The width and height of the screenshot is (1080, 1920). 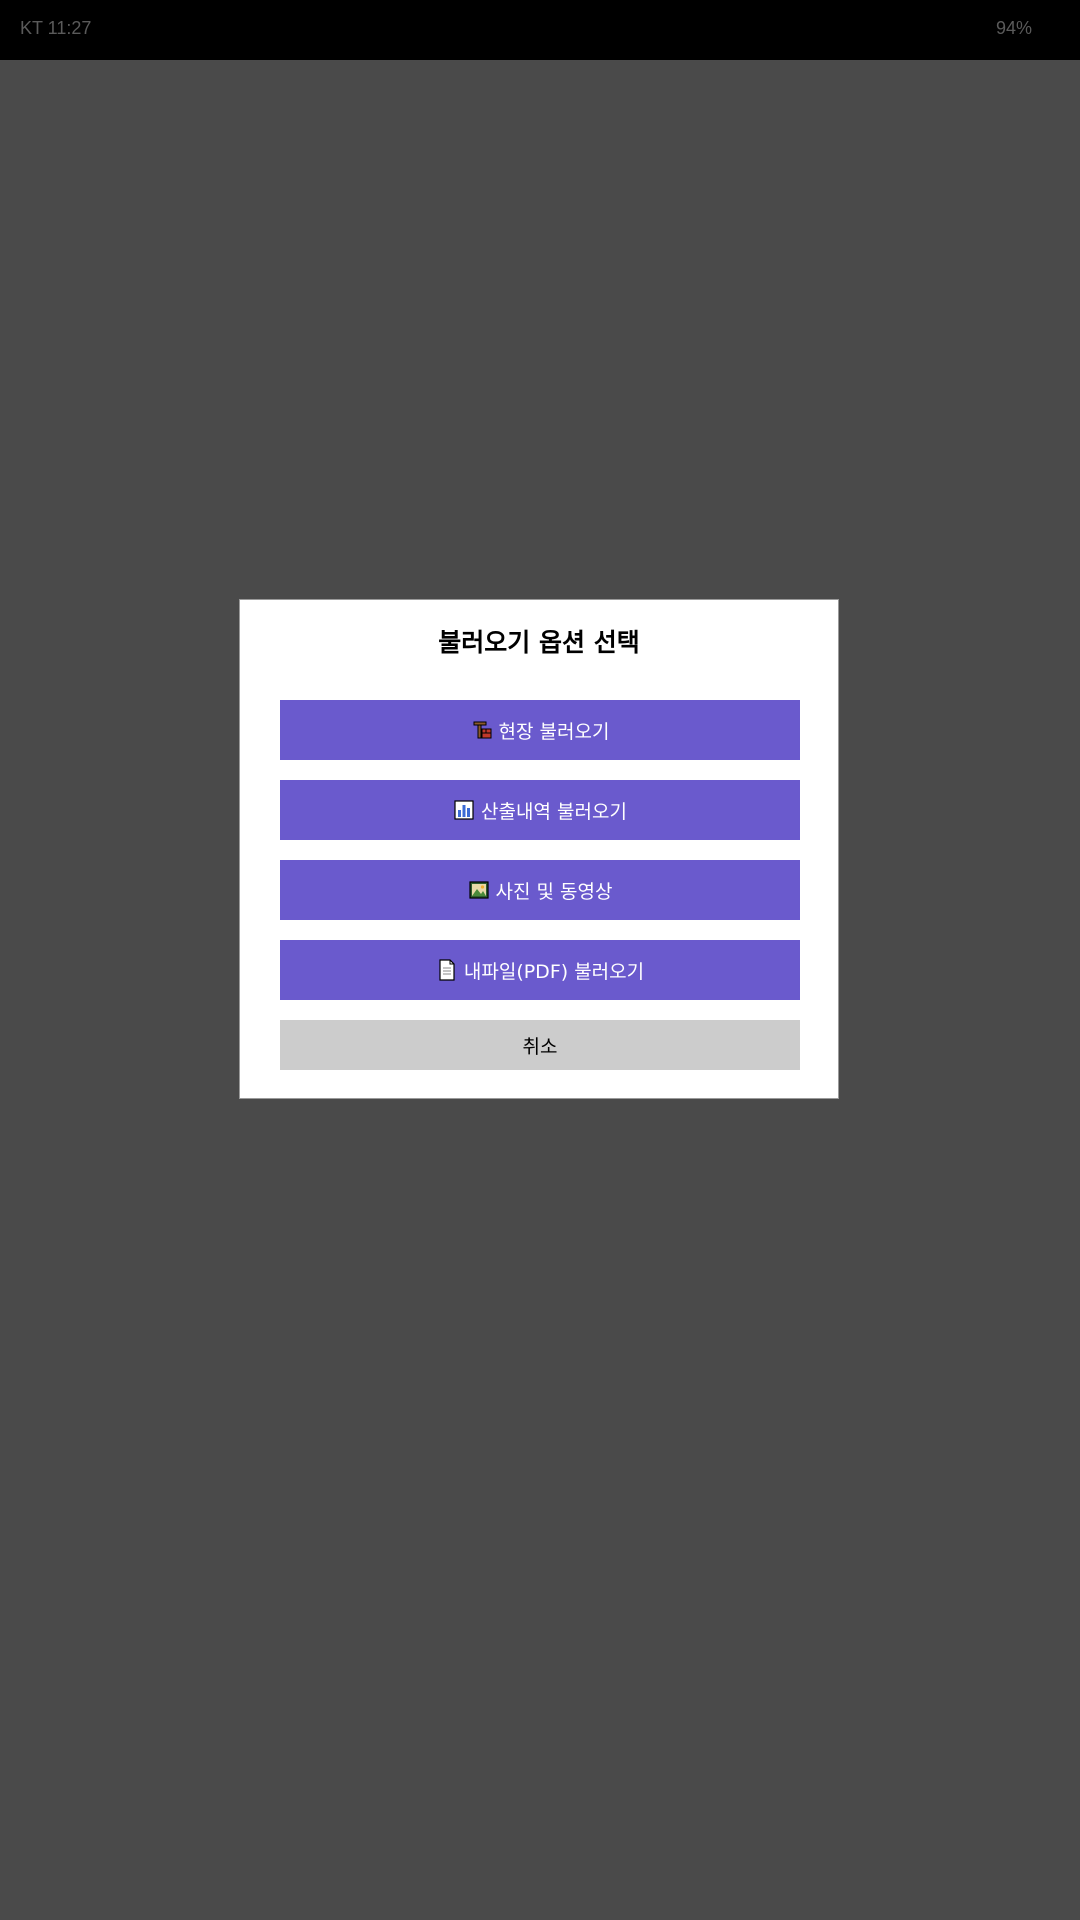 I want to click on document-icon, so click(x=447, y=970).